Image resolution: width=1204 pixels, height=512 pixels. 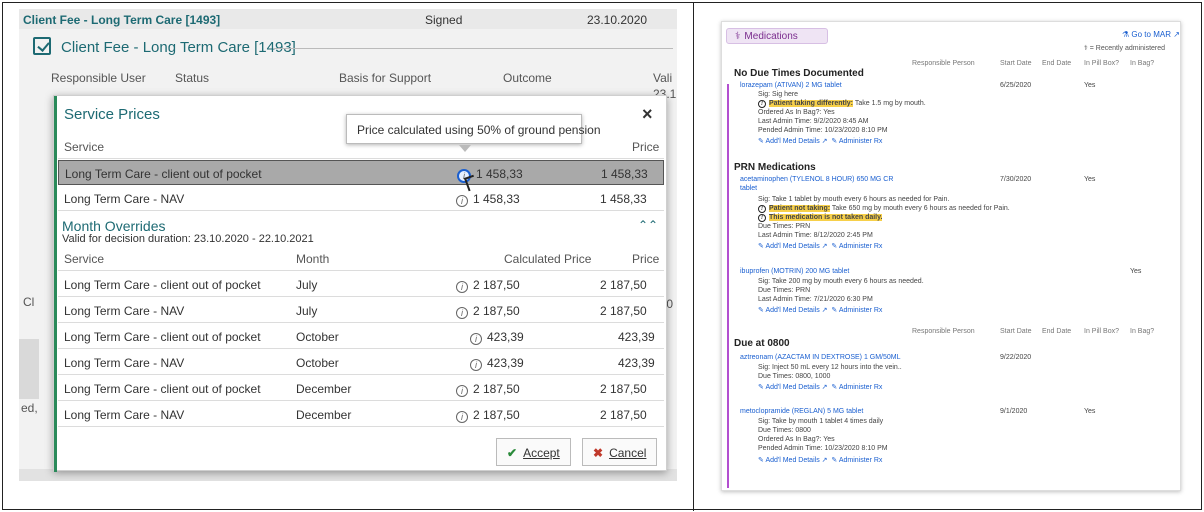 I want to click on start-date: 6/25/2020, so click(x=1016, y=85).